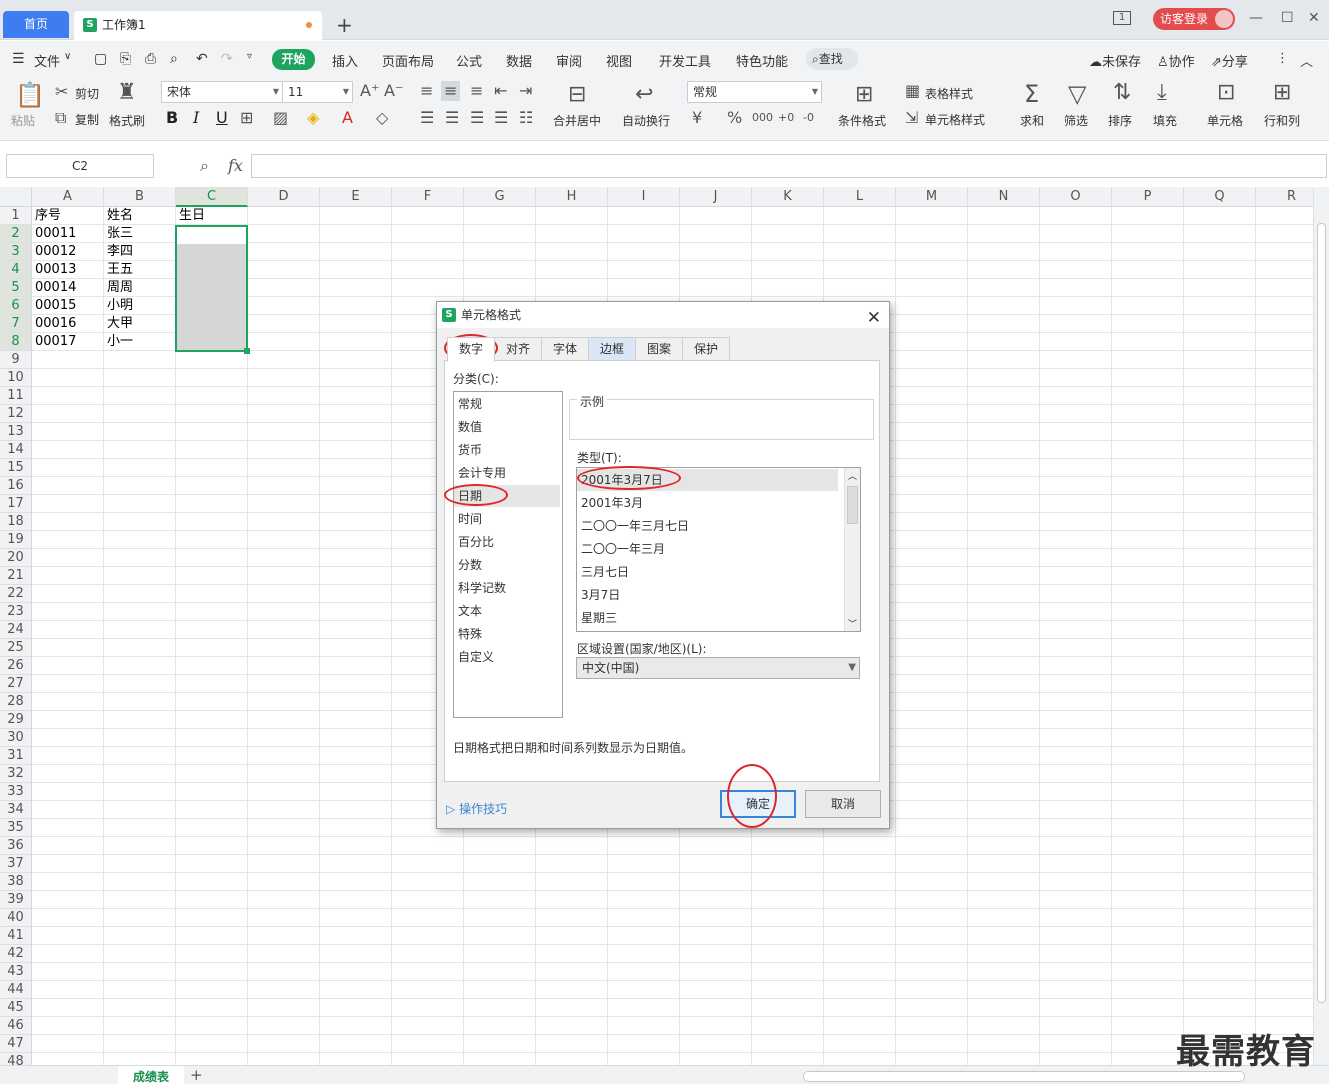  I want to click on column-header: N, so click(1004, 197).